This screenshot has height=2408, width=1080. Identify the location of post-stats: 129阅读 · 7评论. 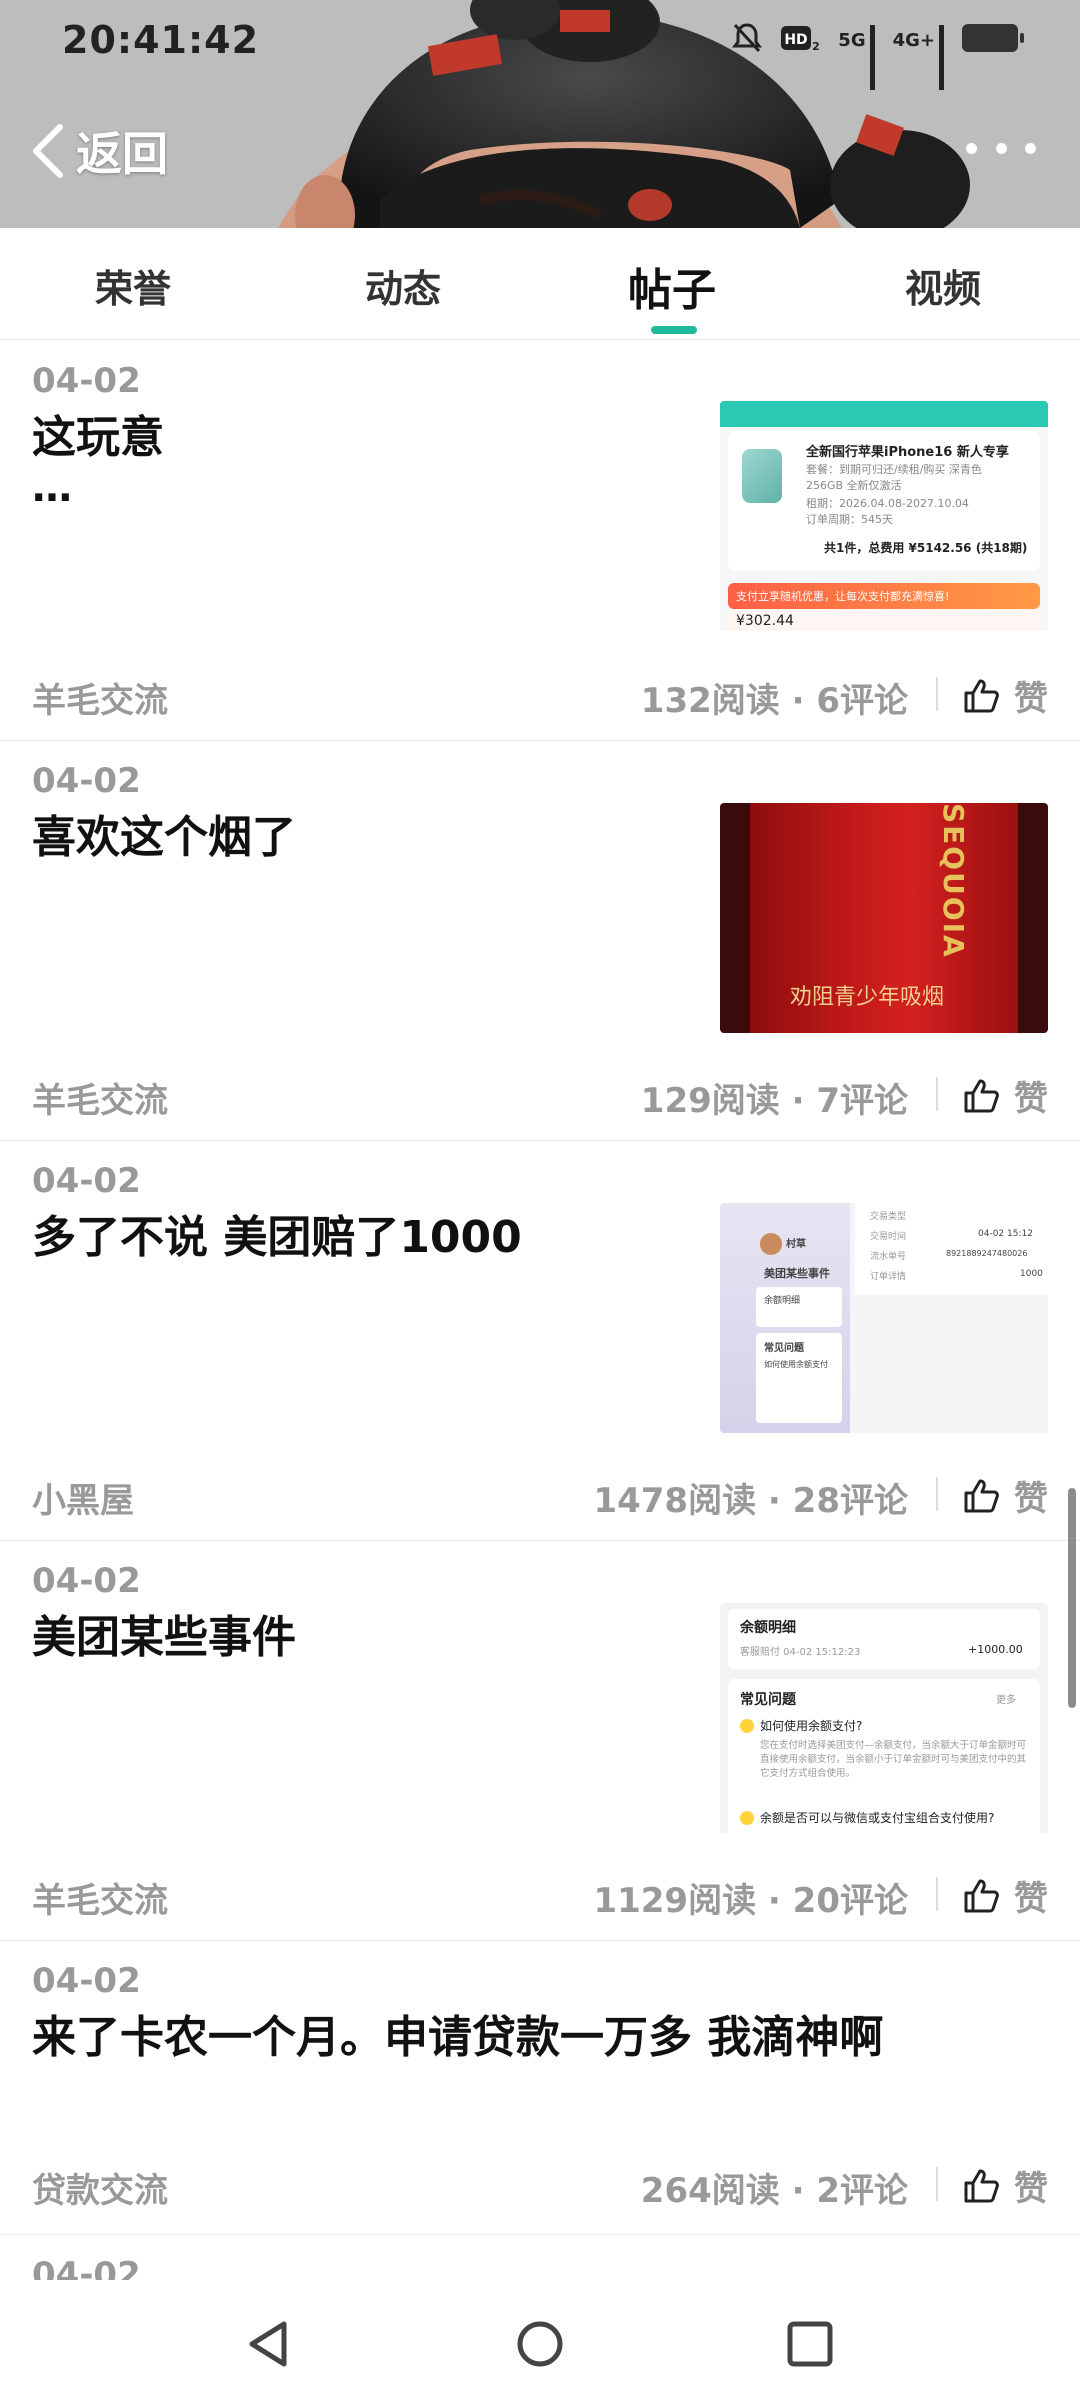
(774, 1101).